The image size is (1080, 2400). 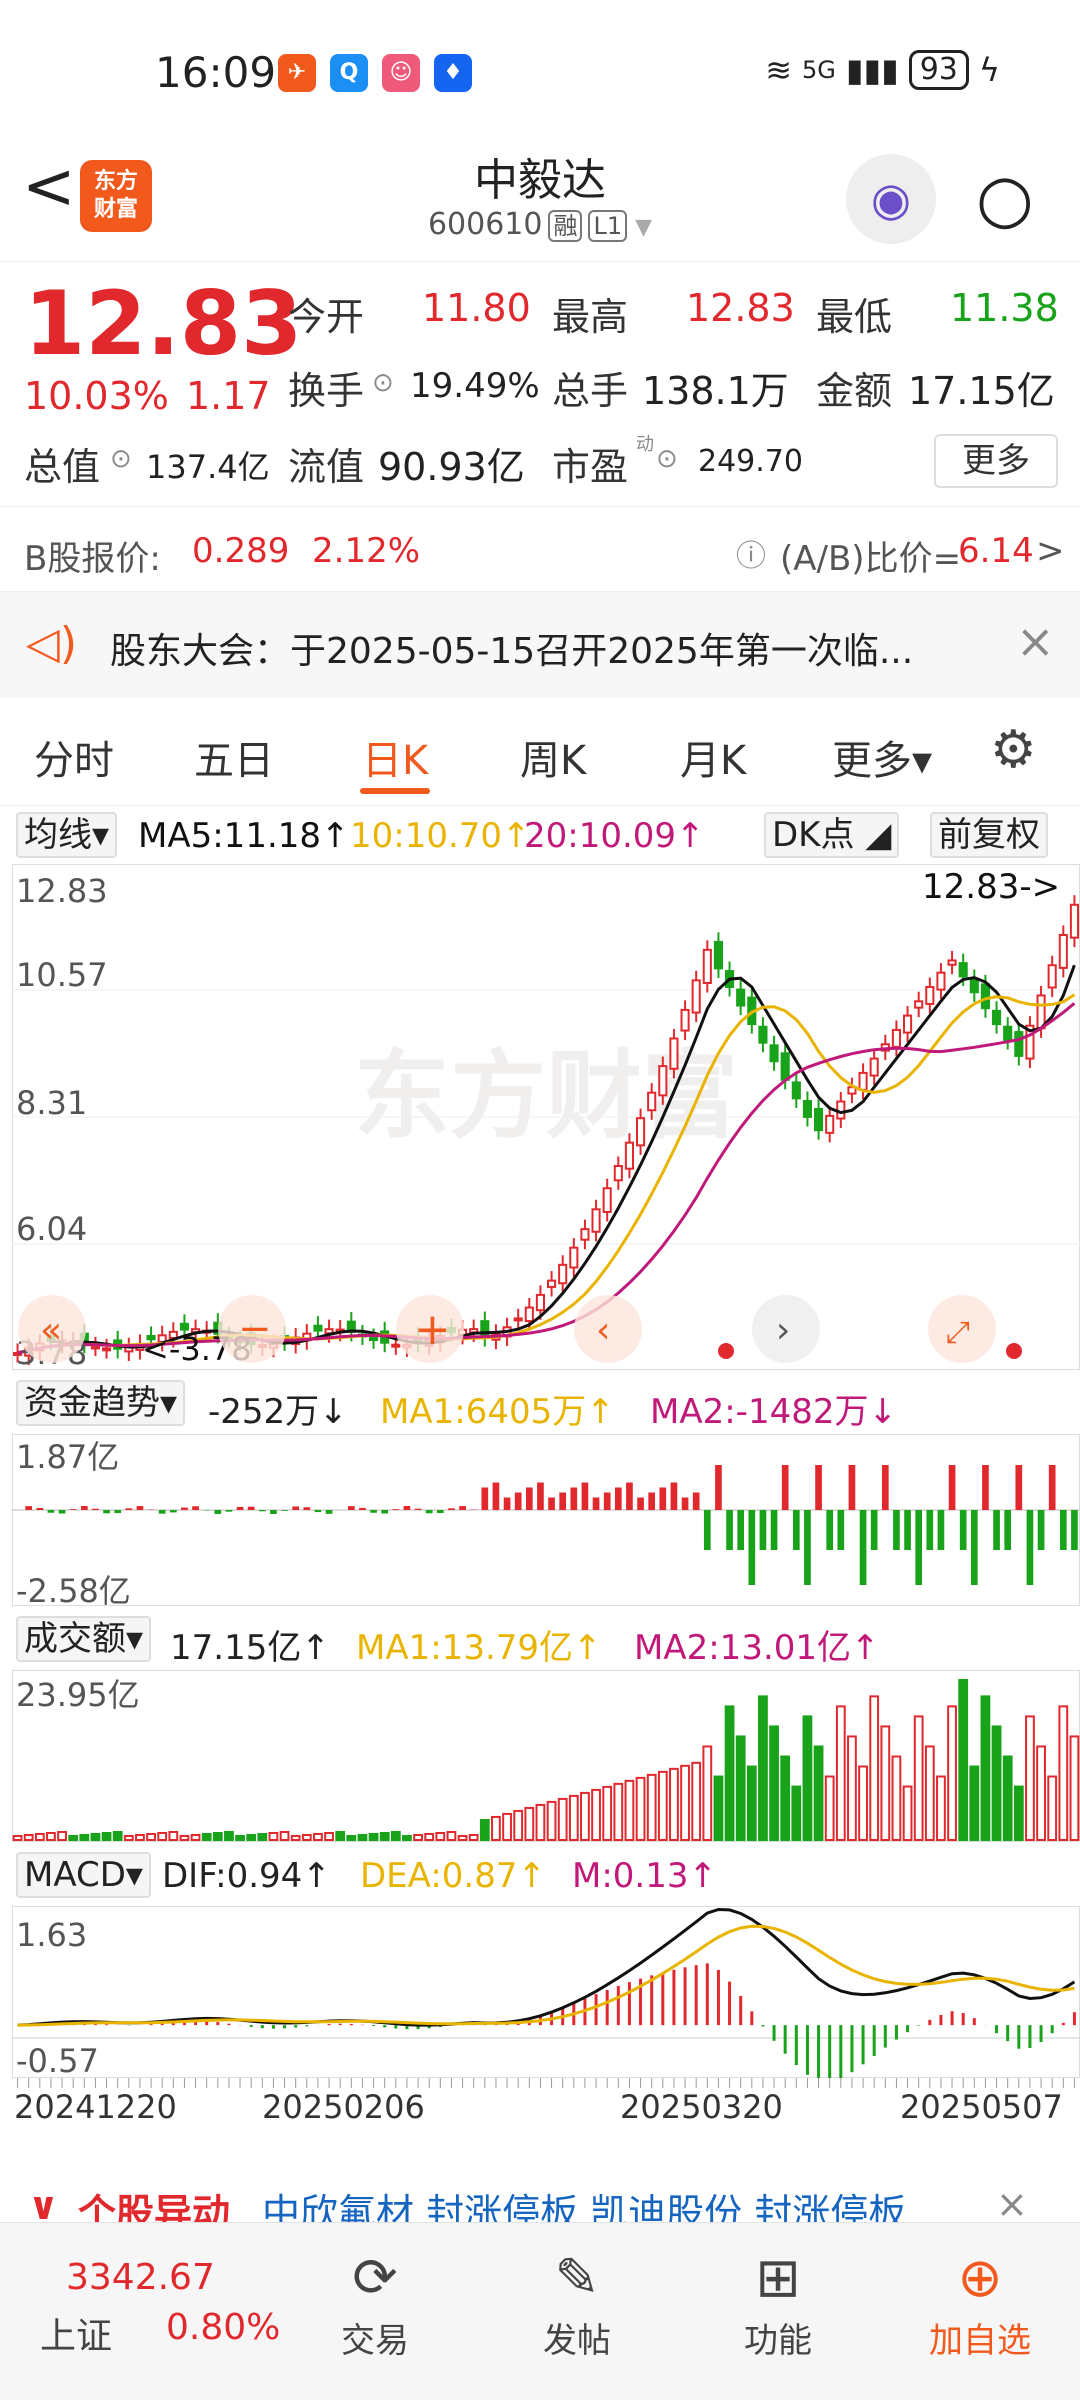 I want to click on nav-function: ⊞ 功能, so click(x=778, y=2302).